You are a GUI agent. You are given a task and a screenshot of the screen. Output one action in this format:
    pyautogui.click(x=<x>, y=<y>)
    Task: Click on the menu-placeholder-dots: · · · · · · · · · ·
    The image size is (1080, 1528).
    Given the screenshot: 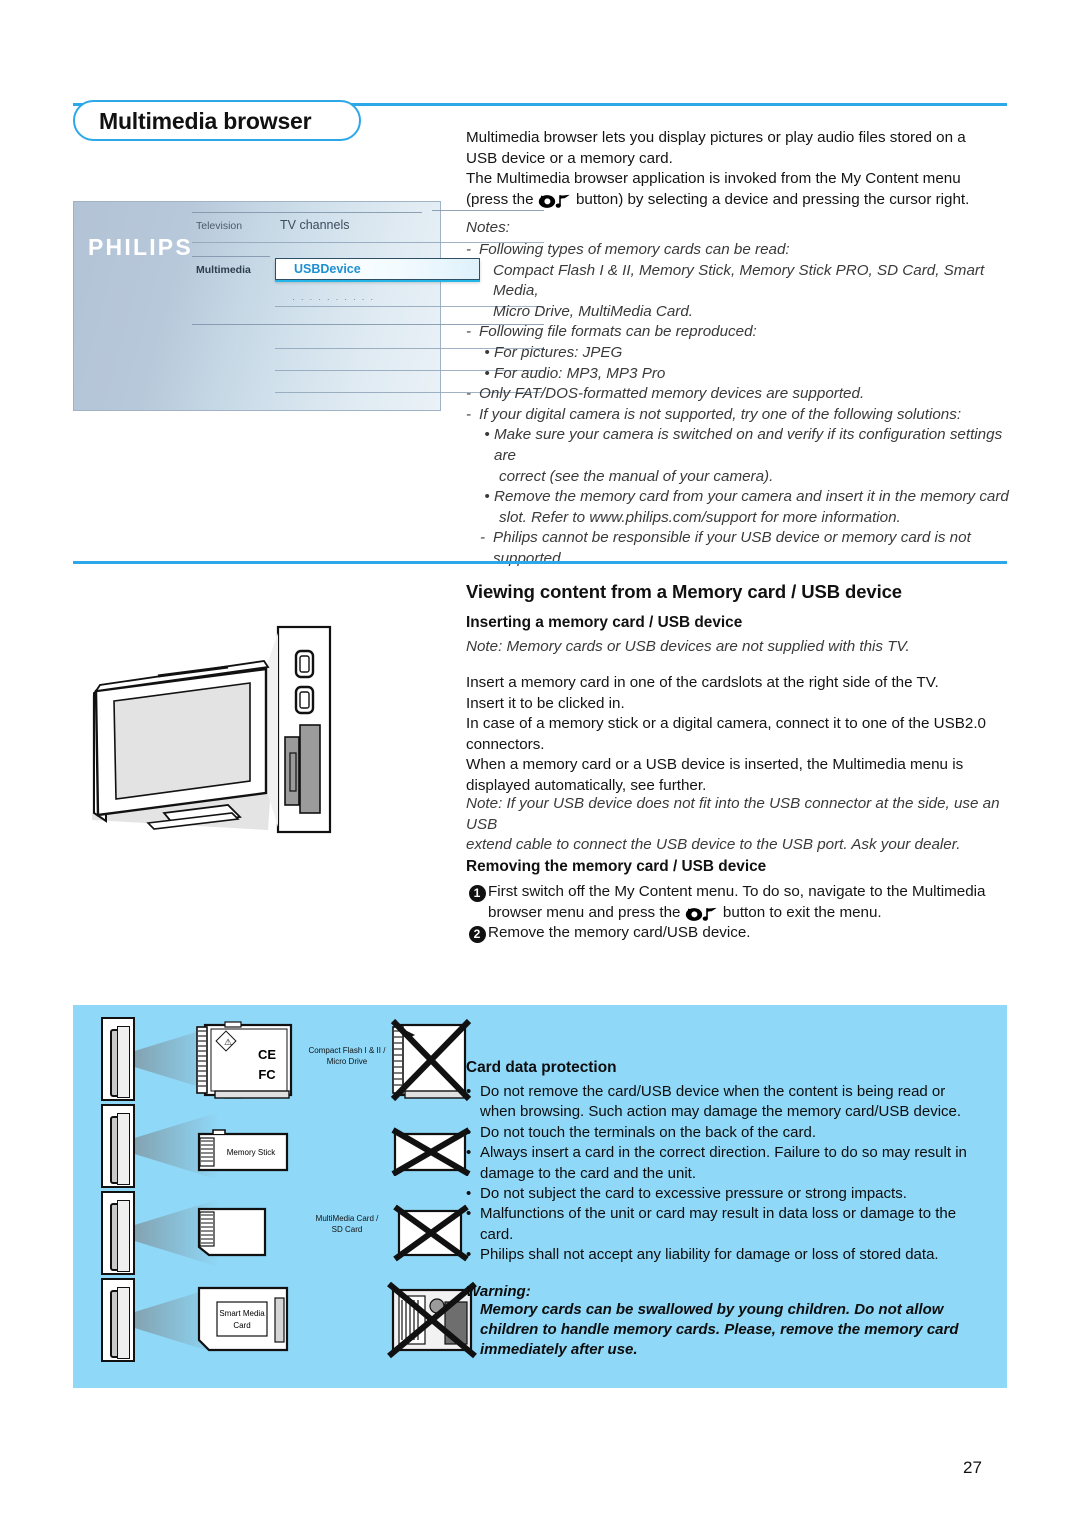 What is the action you would take?
    pyautogui.click(x=333, y=299)
    